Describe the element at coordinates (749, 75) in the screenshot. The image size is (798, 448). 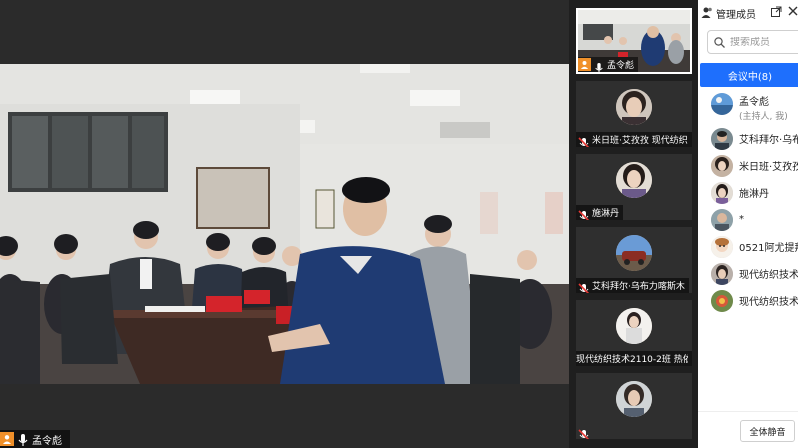
I see `tab-in-meeting: 会议中(8)` at that location.